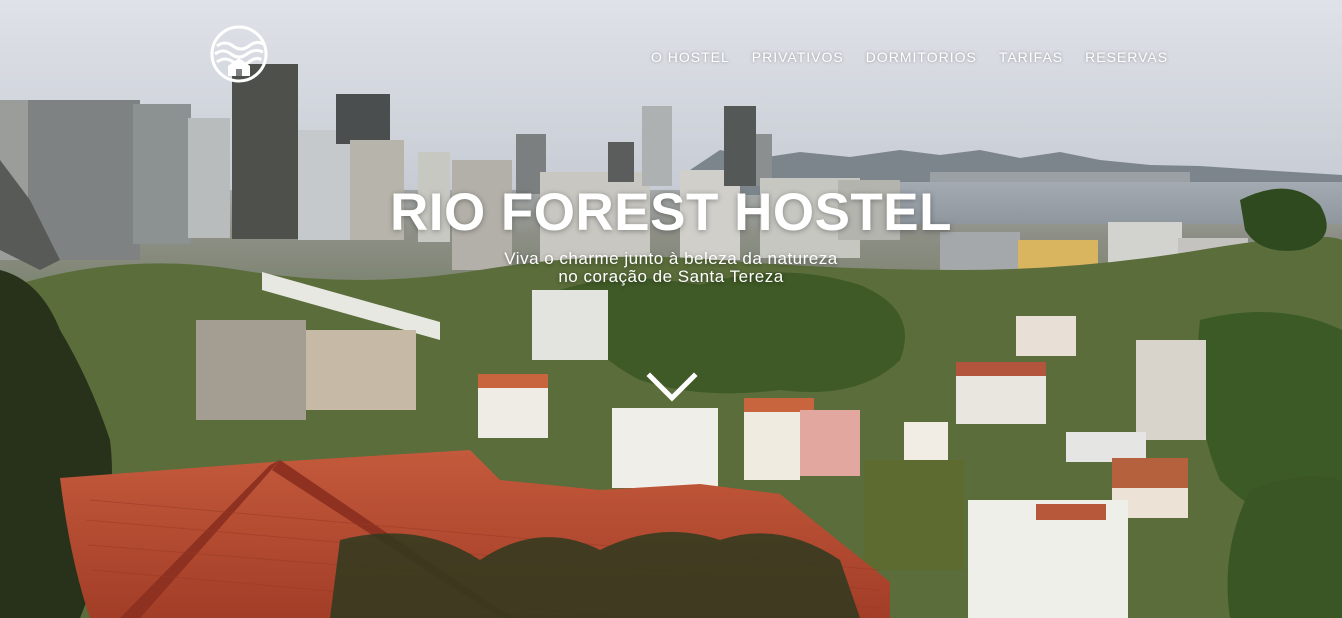 The height and width of the screenshot is (618, 1342). I want to click on hero-subtitle-line-1: Viva o charme junto à beleza da natureza, so click(671, 258).